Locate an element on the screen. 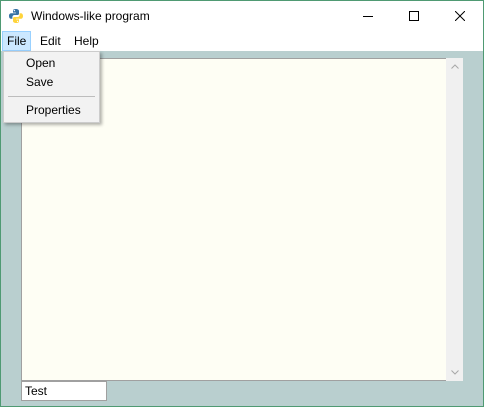  menu-help: Help is located at coordinates (86, 41).